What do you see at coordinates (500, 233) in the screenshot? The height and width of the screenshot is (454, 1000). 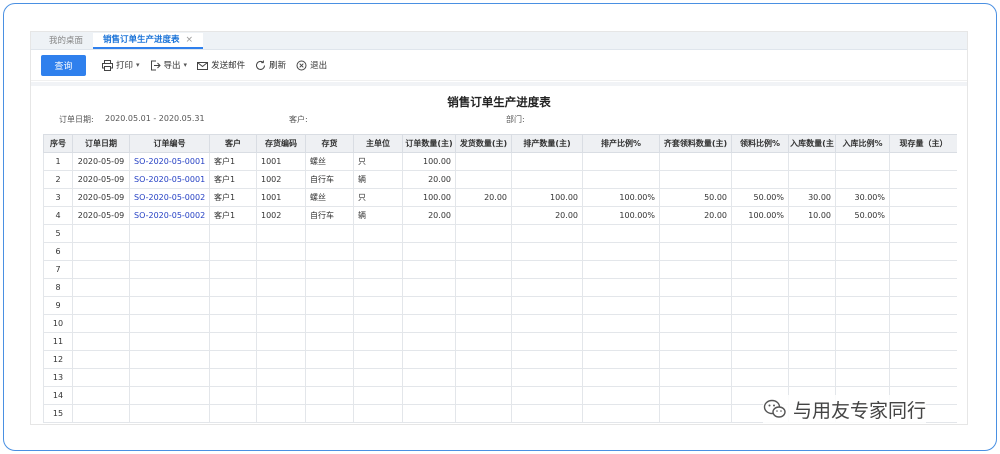 I see `table-row: 5` at bounding box center [500, 233].